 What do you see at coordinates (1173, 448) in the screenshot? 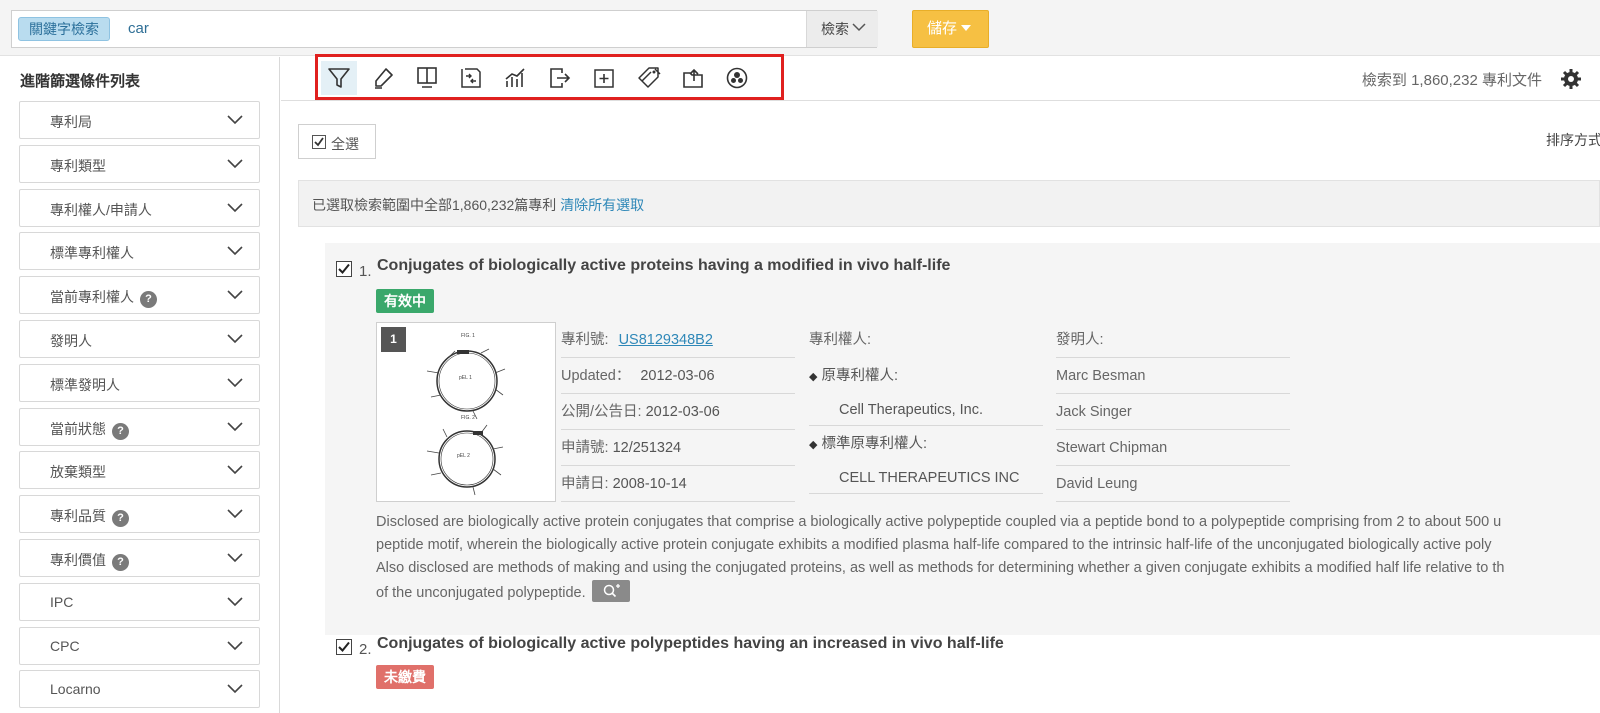
I see `inventor-name: Stewart Chipman` at bounding box center [1173, 448].